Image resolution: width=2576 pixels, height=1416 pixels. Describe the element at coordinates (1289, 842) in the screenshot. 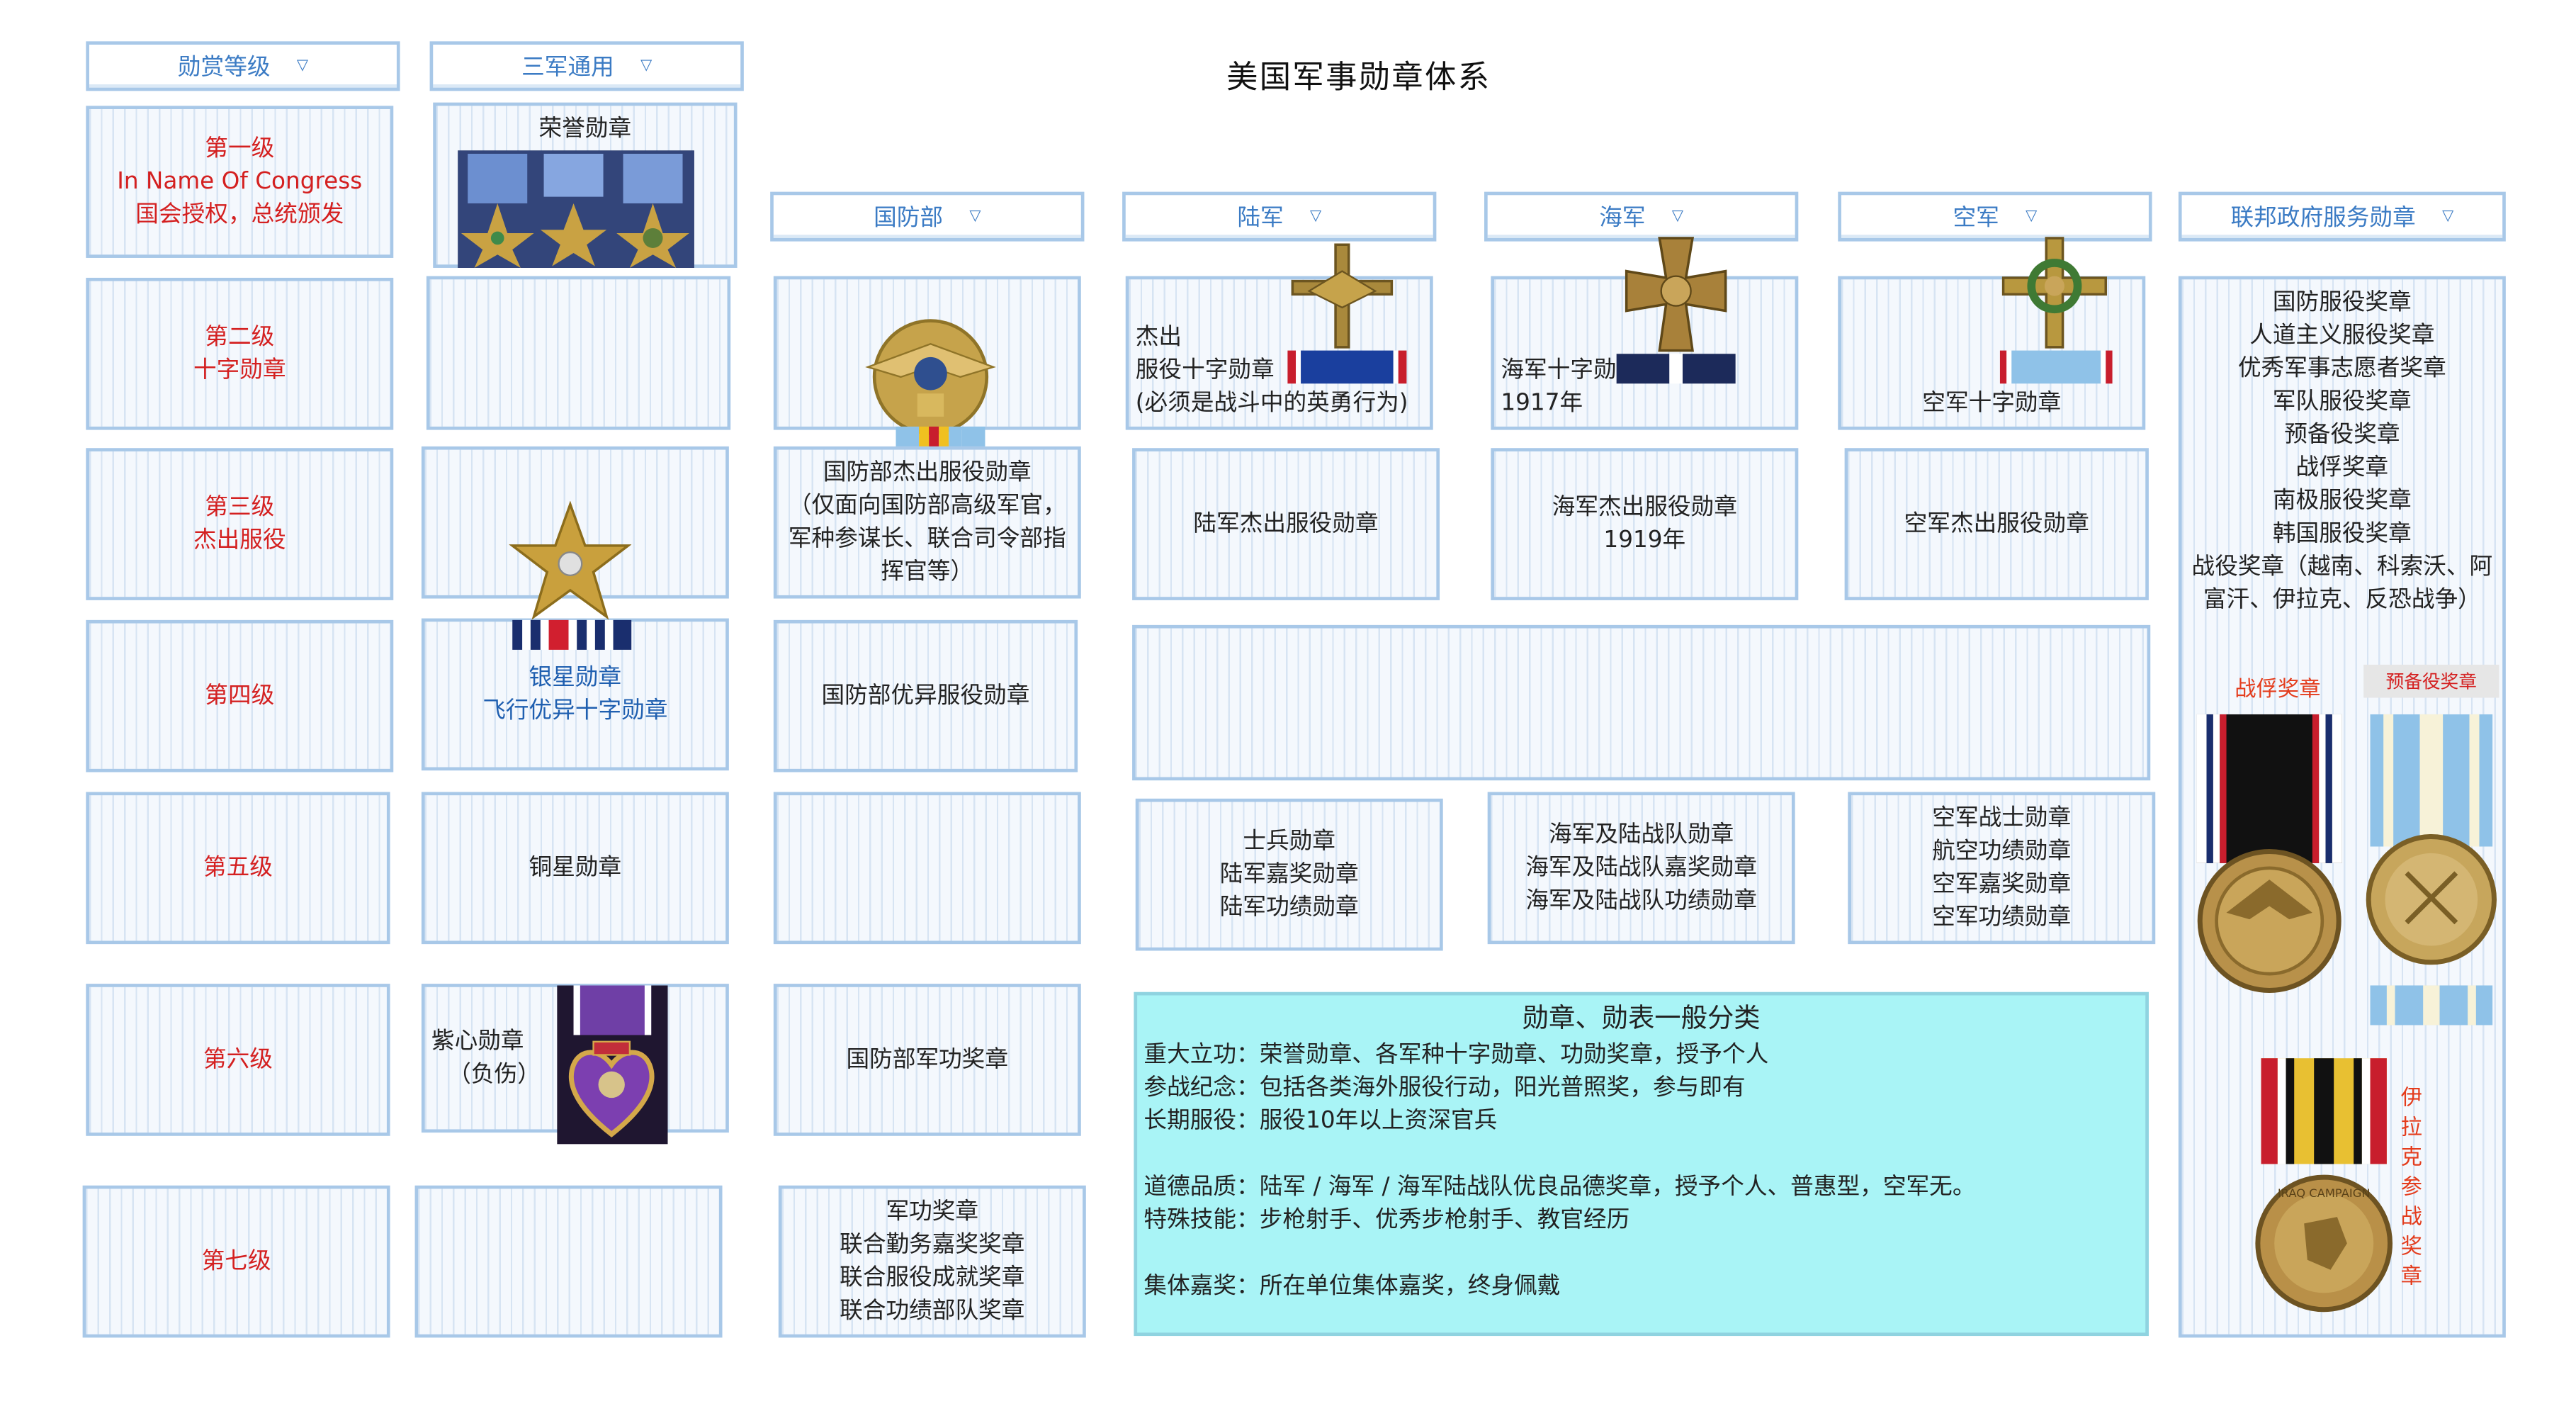

I see `army-l5-item-1: 士兵勋章` at that location.